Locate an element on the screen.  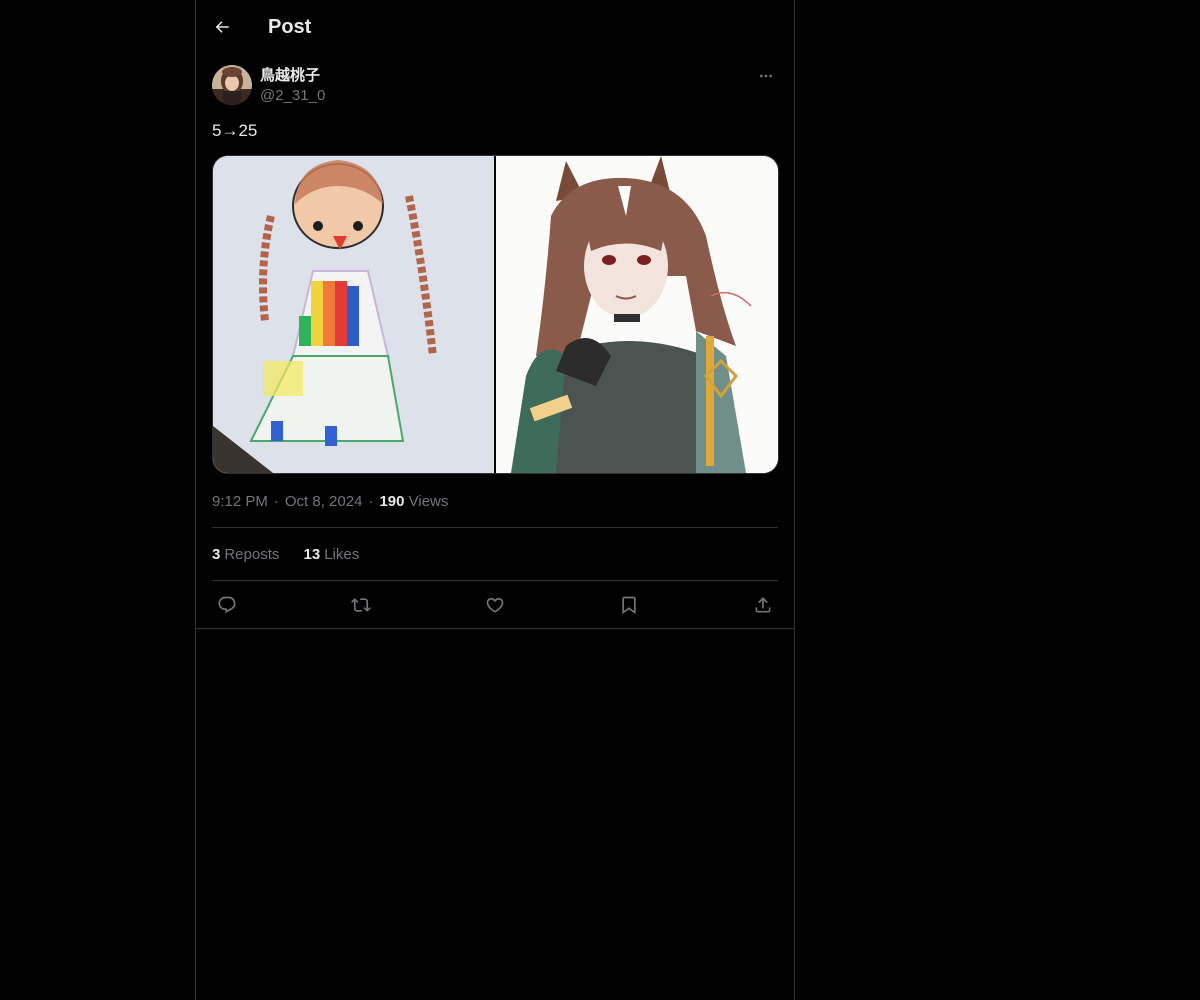
share-icon is located at coordinates (763, 605).